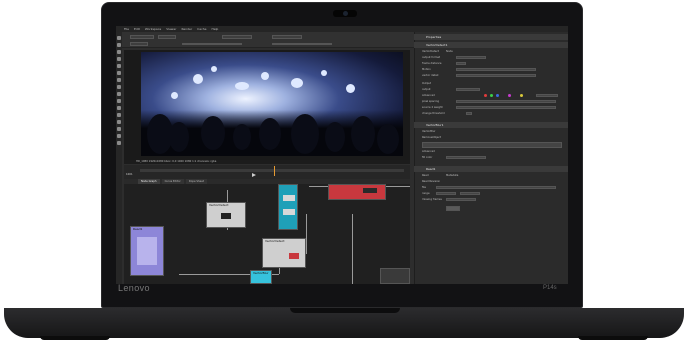 Image resolution: width=688 pixels, height=348 pixels. Describe the element at coordinates (506, 101) in the screenshot. I see `pixel-spacing-field` at that location.